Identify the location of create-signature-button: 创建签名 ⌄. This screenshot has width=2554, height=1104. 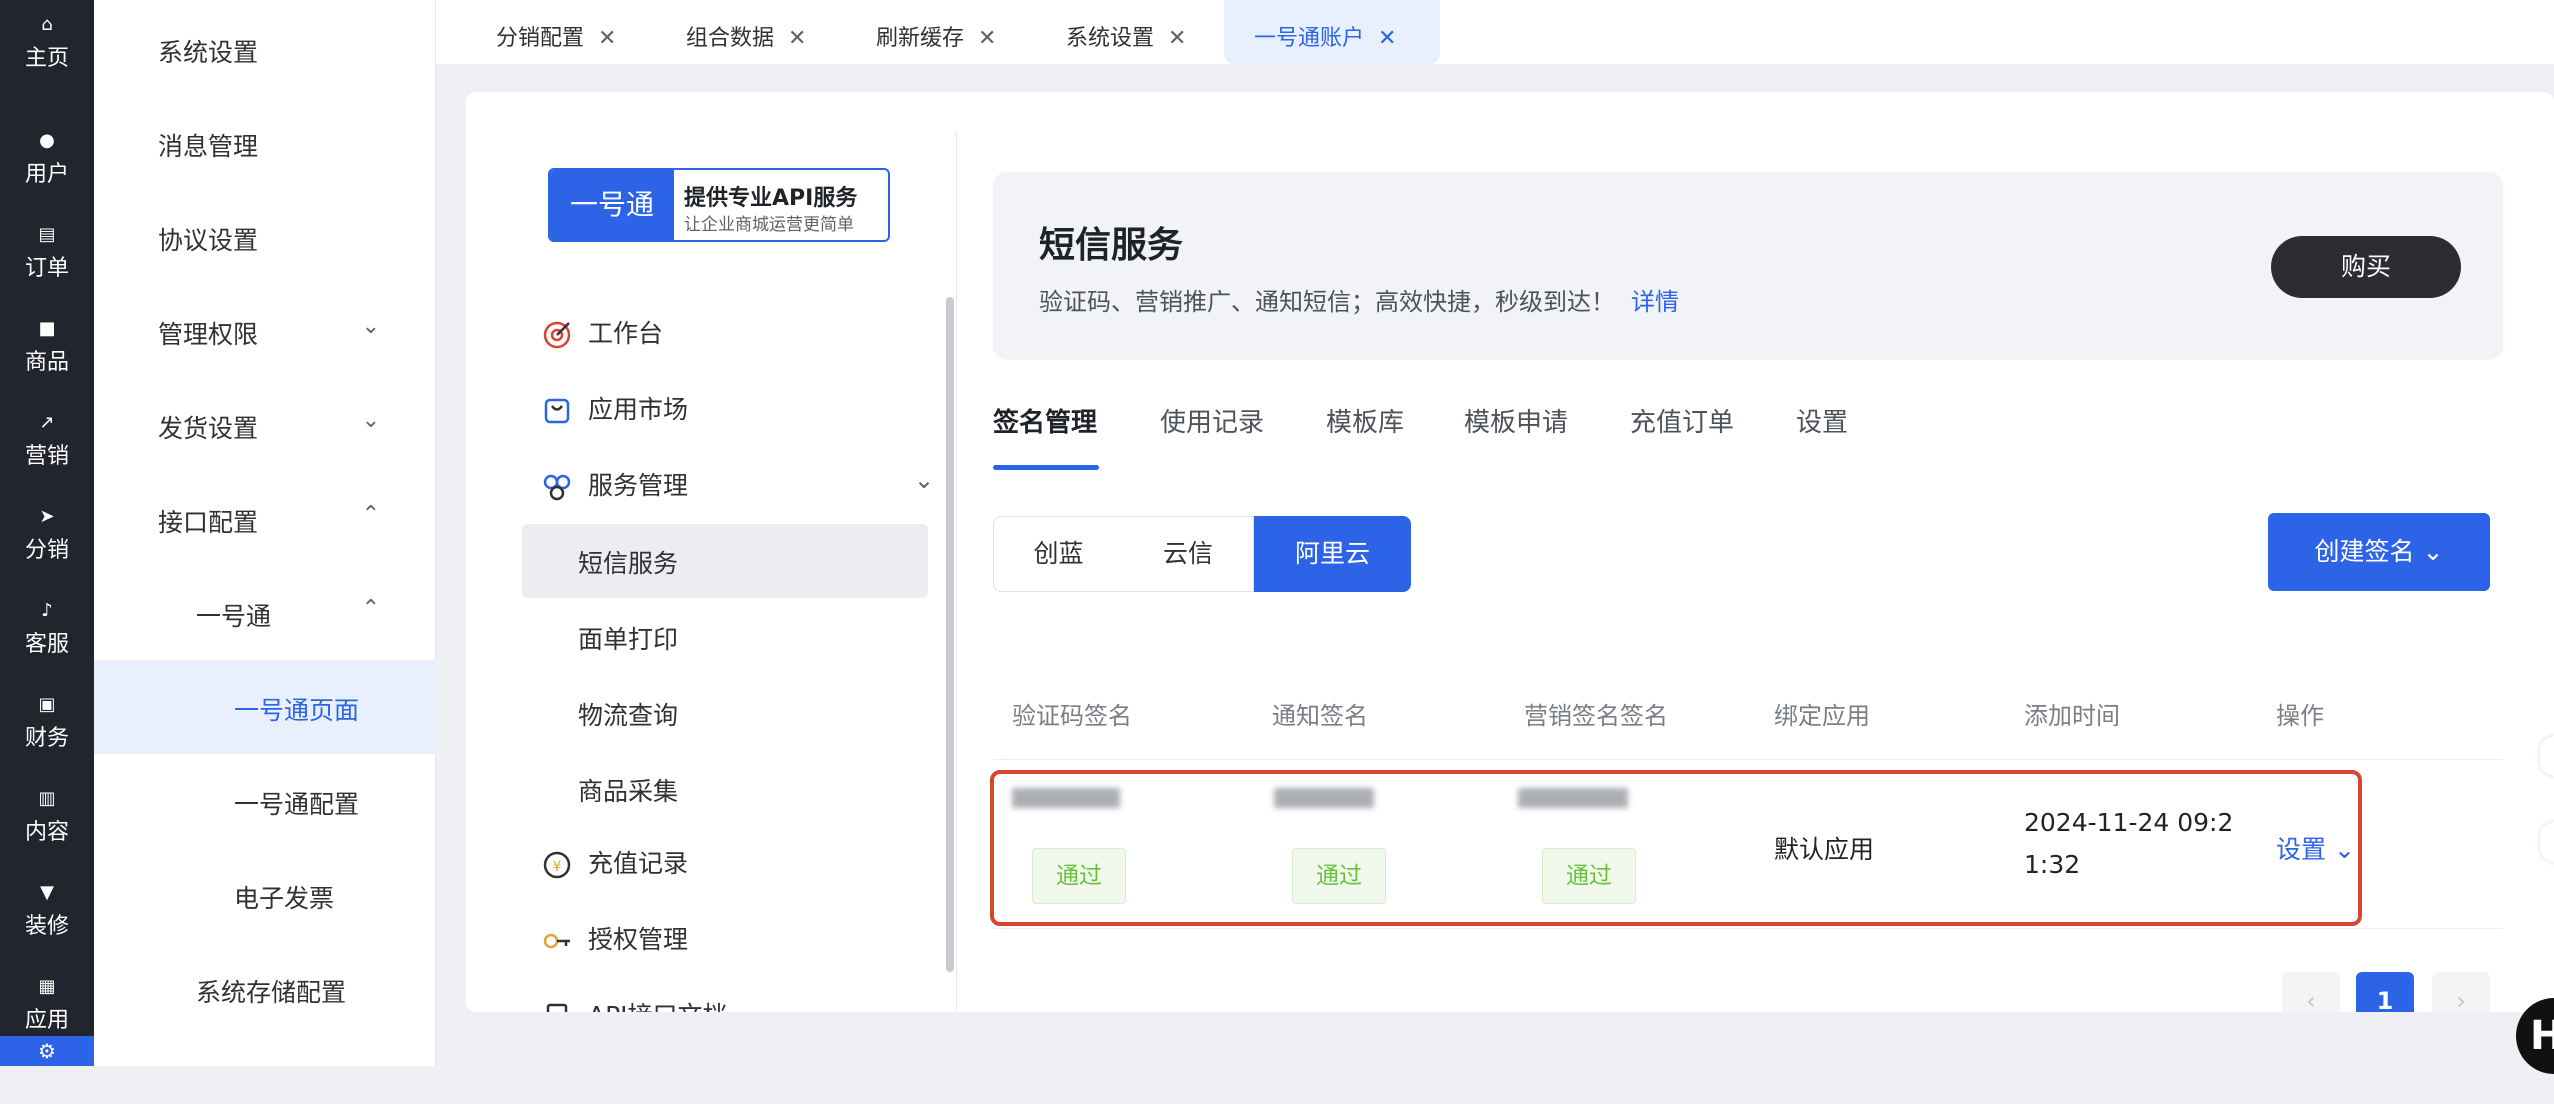
(2379, 552).